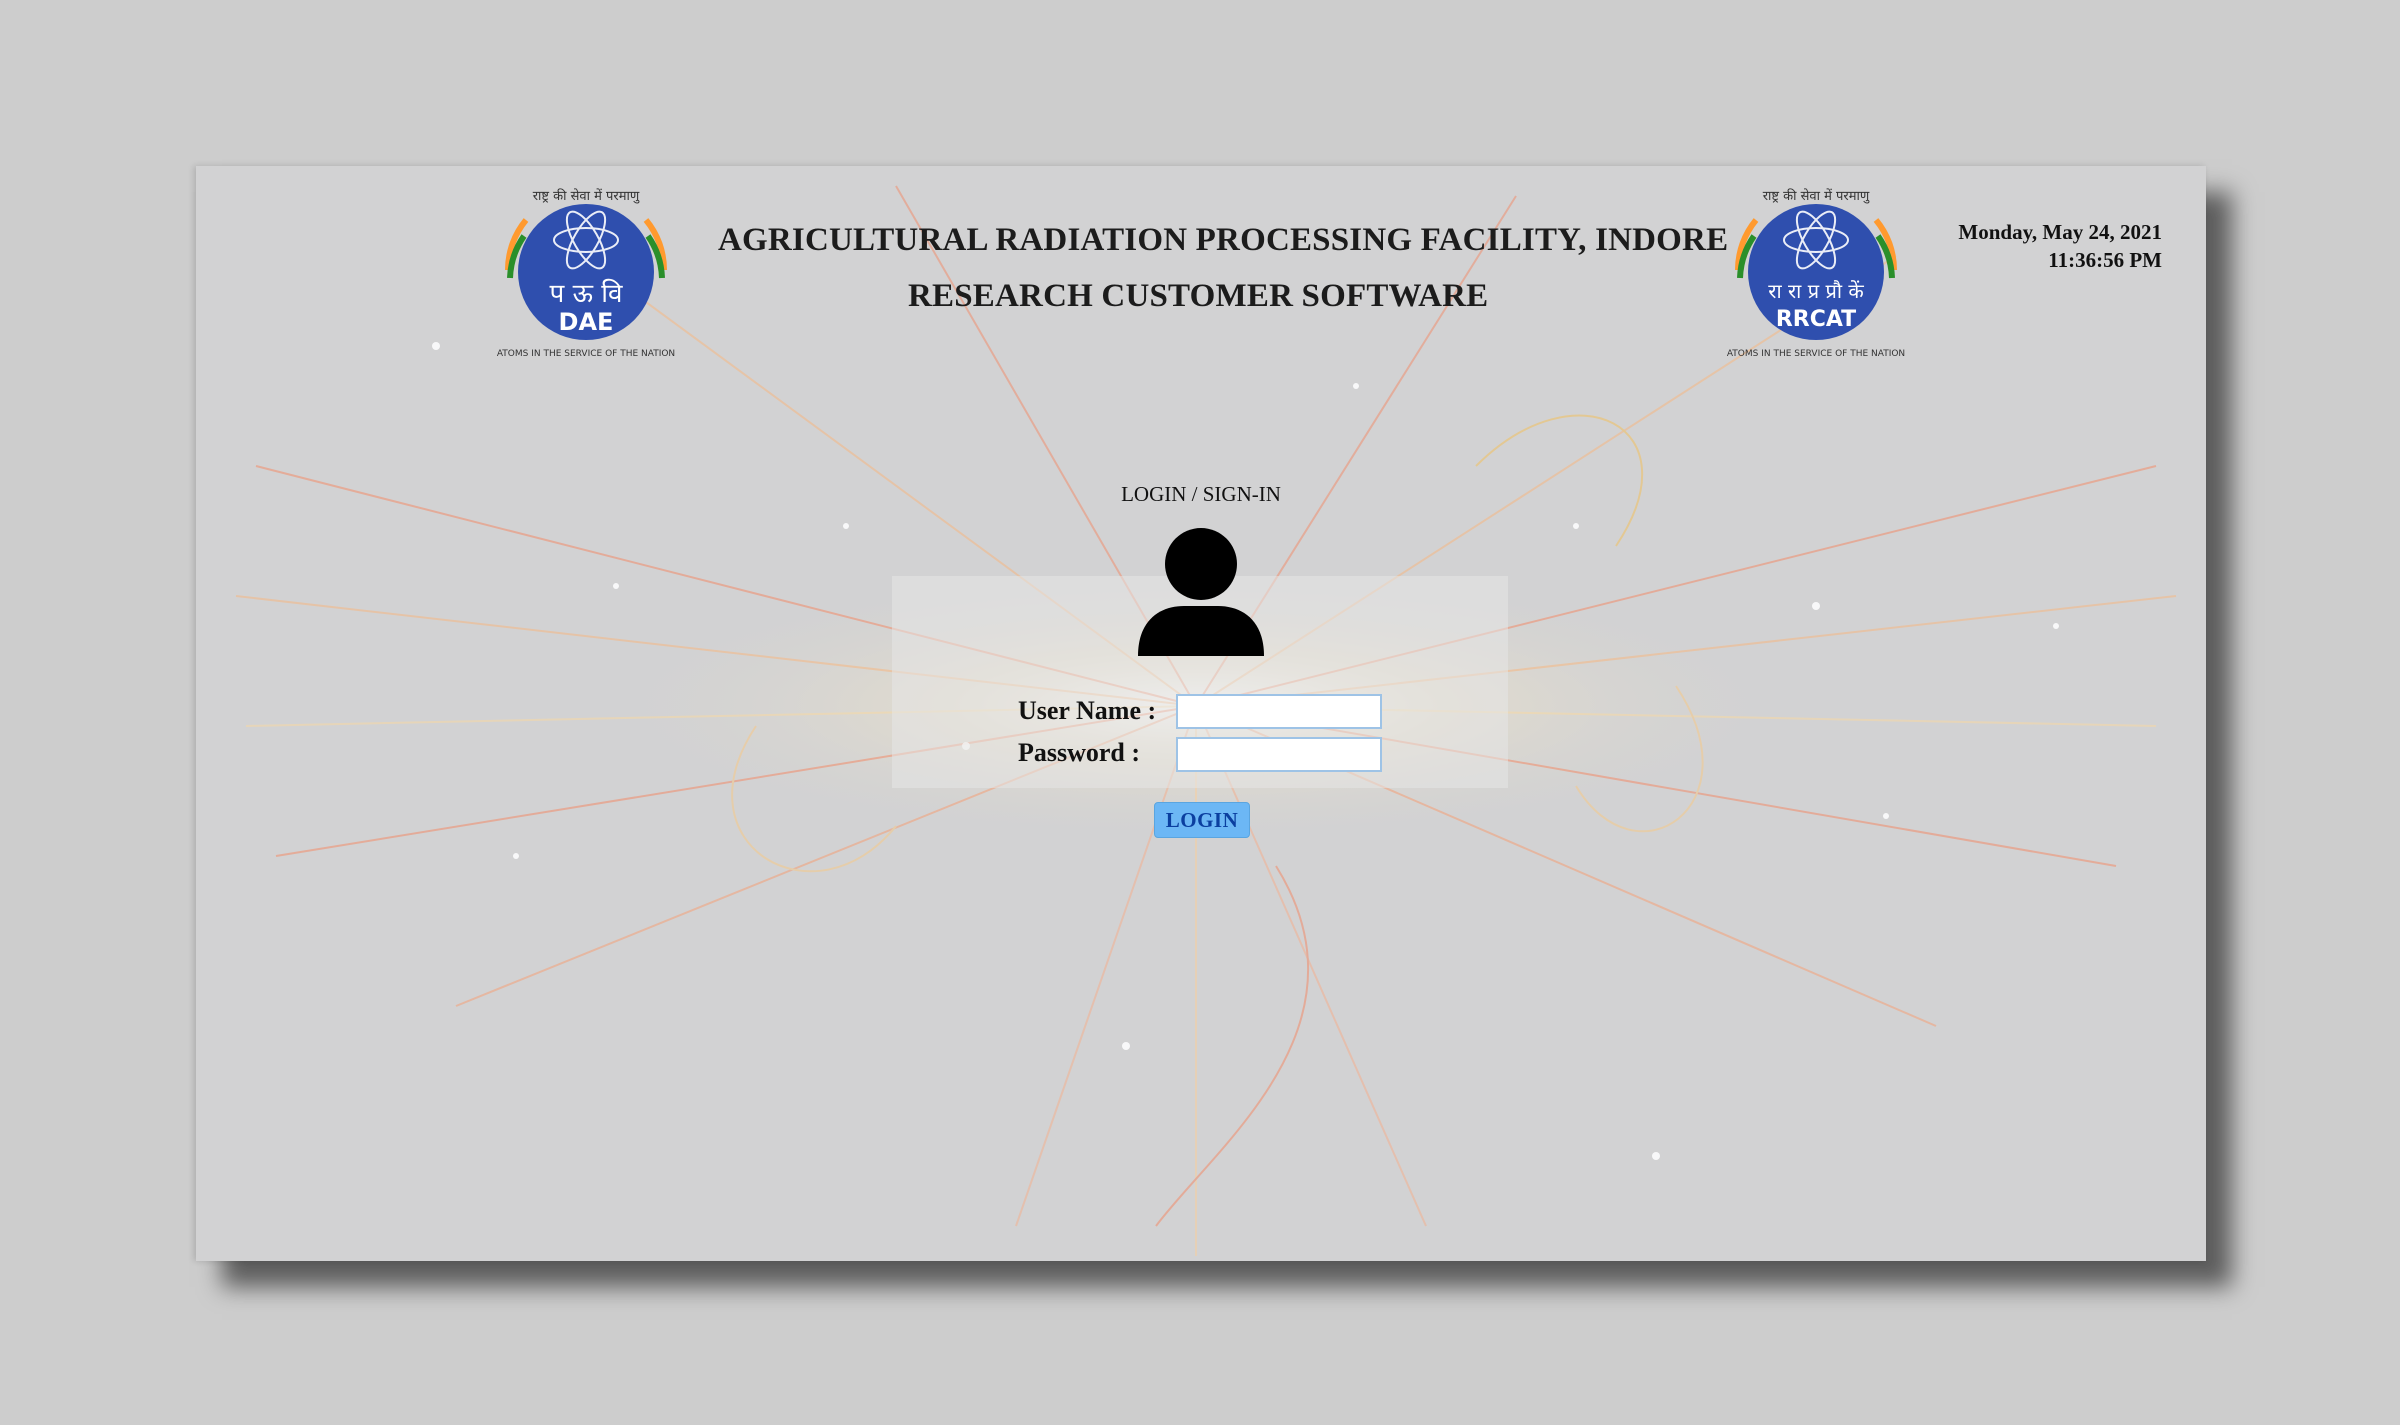  What do you see at coordinates (2105, 260) in the screenshot?
I see `current-time: 11:36:56 PM` at bounding box center [2105, 260].